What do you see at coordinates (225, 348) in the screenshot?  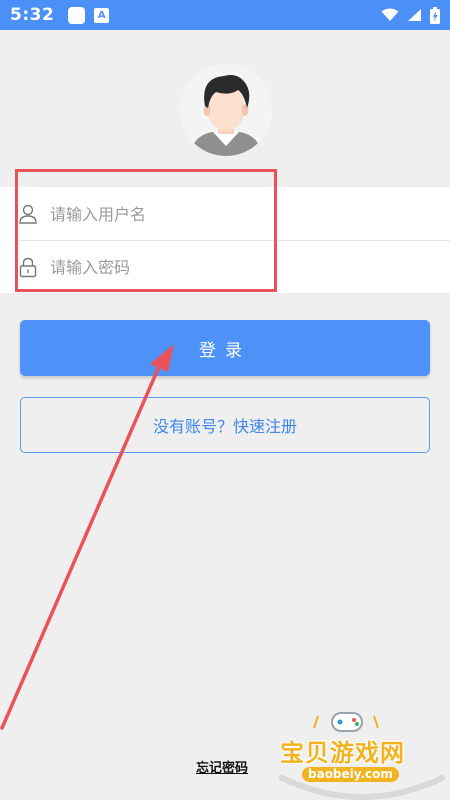 I see `login-button: 登录` at bounding box center [225, 348].